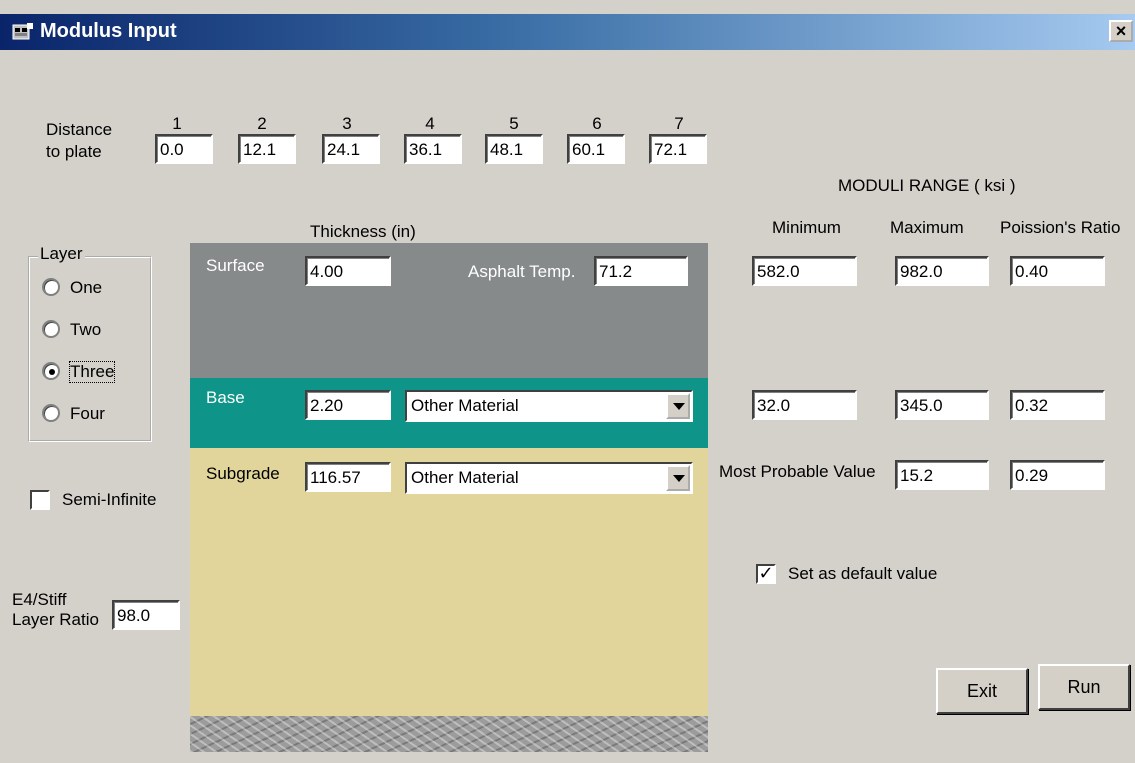  I want to click on subgrade-label: Subgrade, so click(243, 473).